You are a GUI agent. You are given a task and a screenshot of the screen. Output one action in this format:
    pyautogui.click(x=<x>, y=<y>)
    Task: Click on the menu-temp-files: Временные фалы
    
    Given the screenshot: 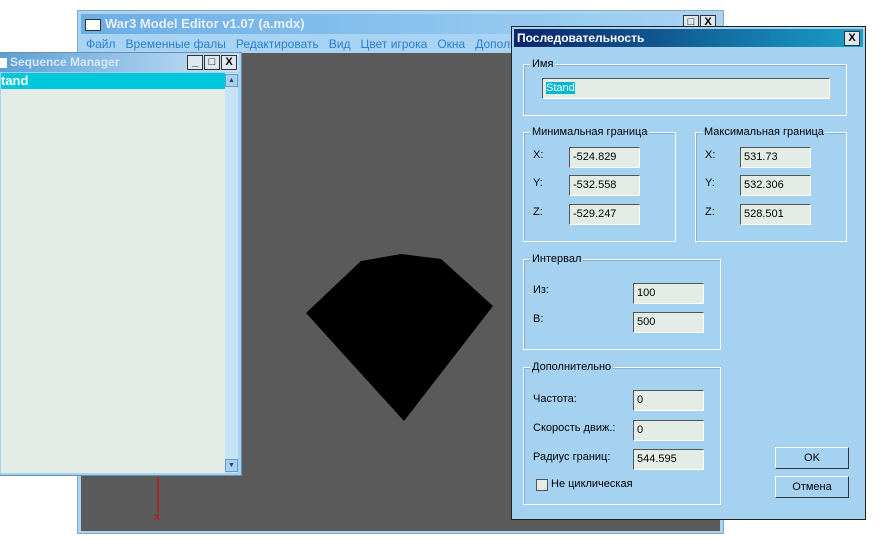 What is the action you would take?
    pyautogui.click(x=176, y=44)
    